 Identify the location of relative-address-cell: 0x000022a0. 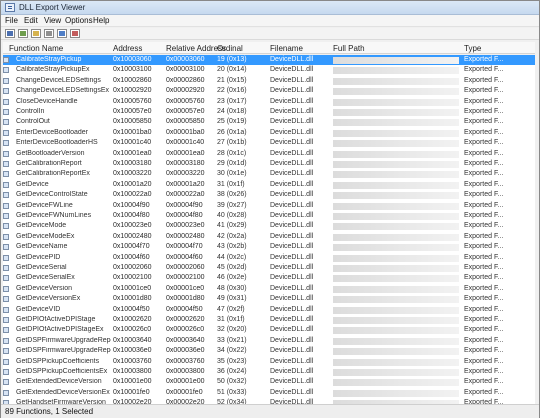
(185, 195).